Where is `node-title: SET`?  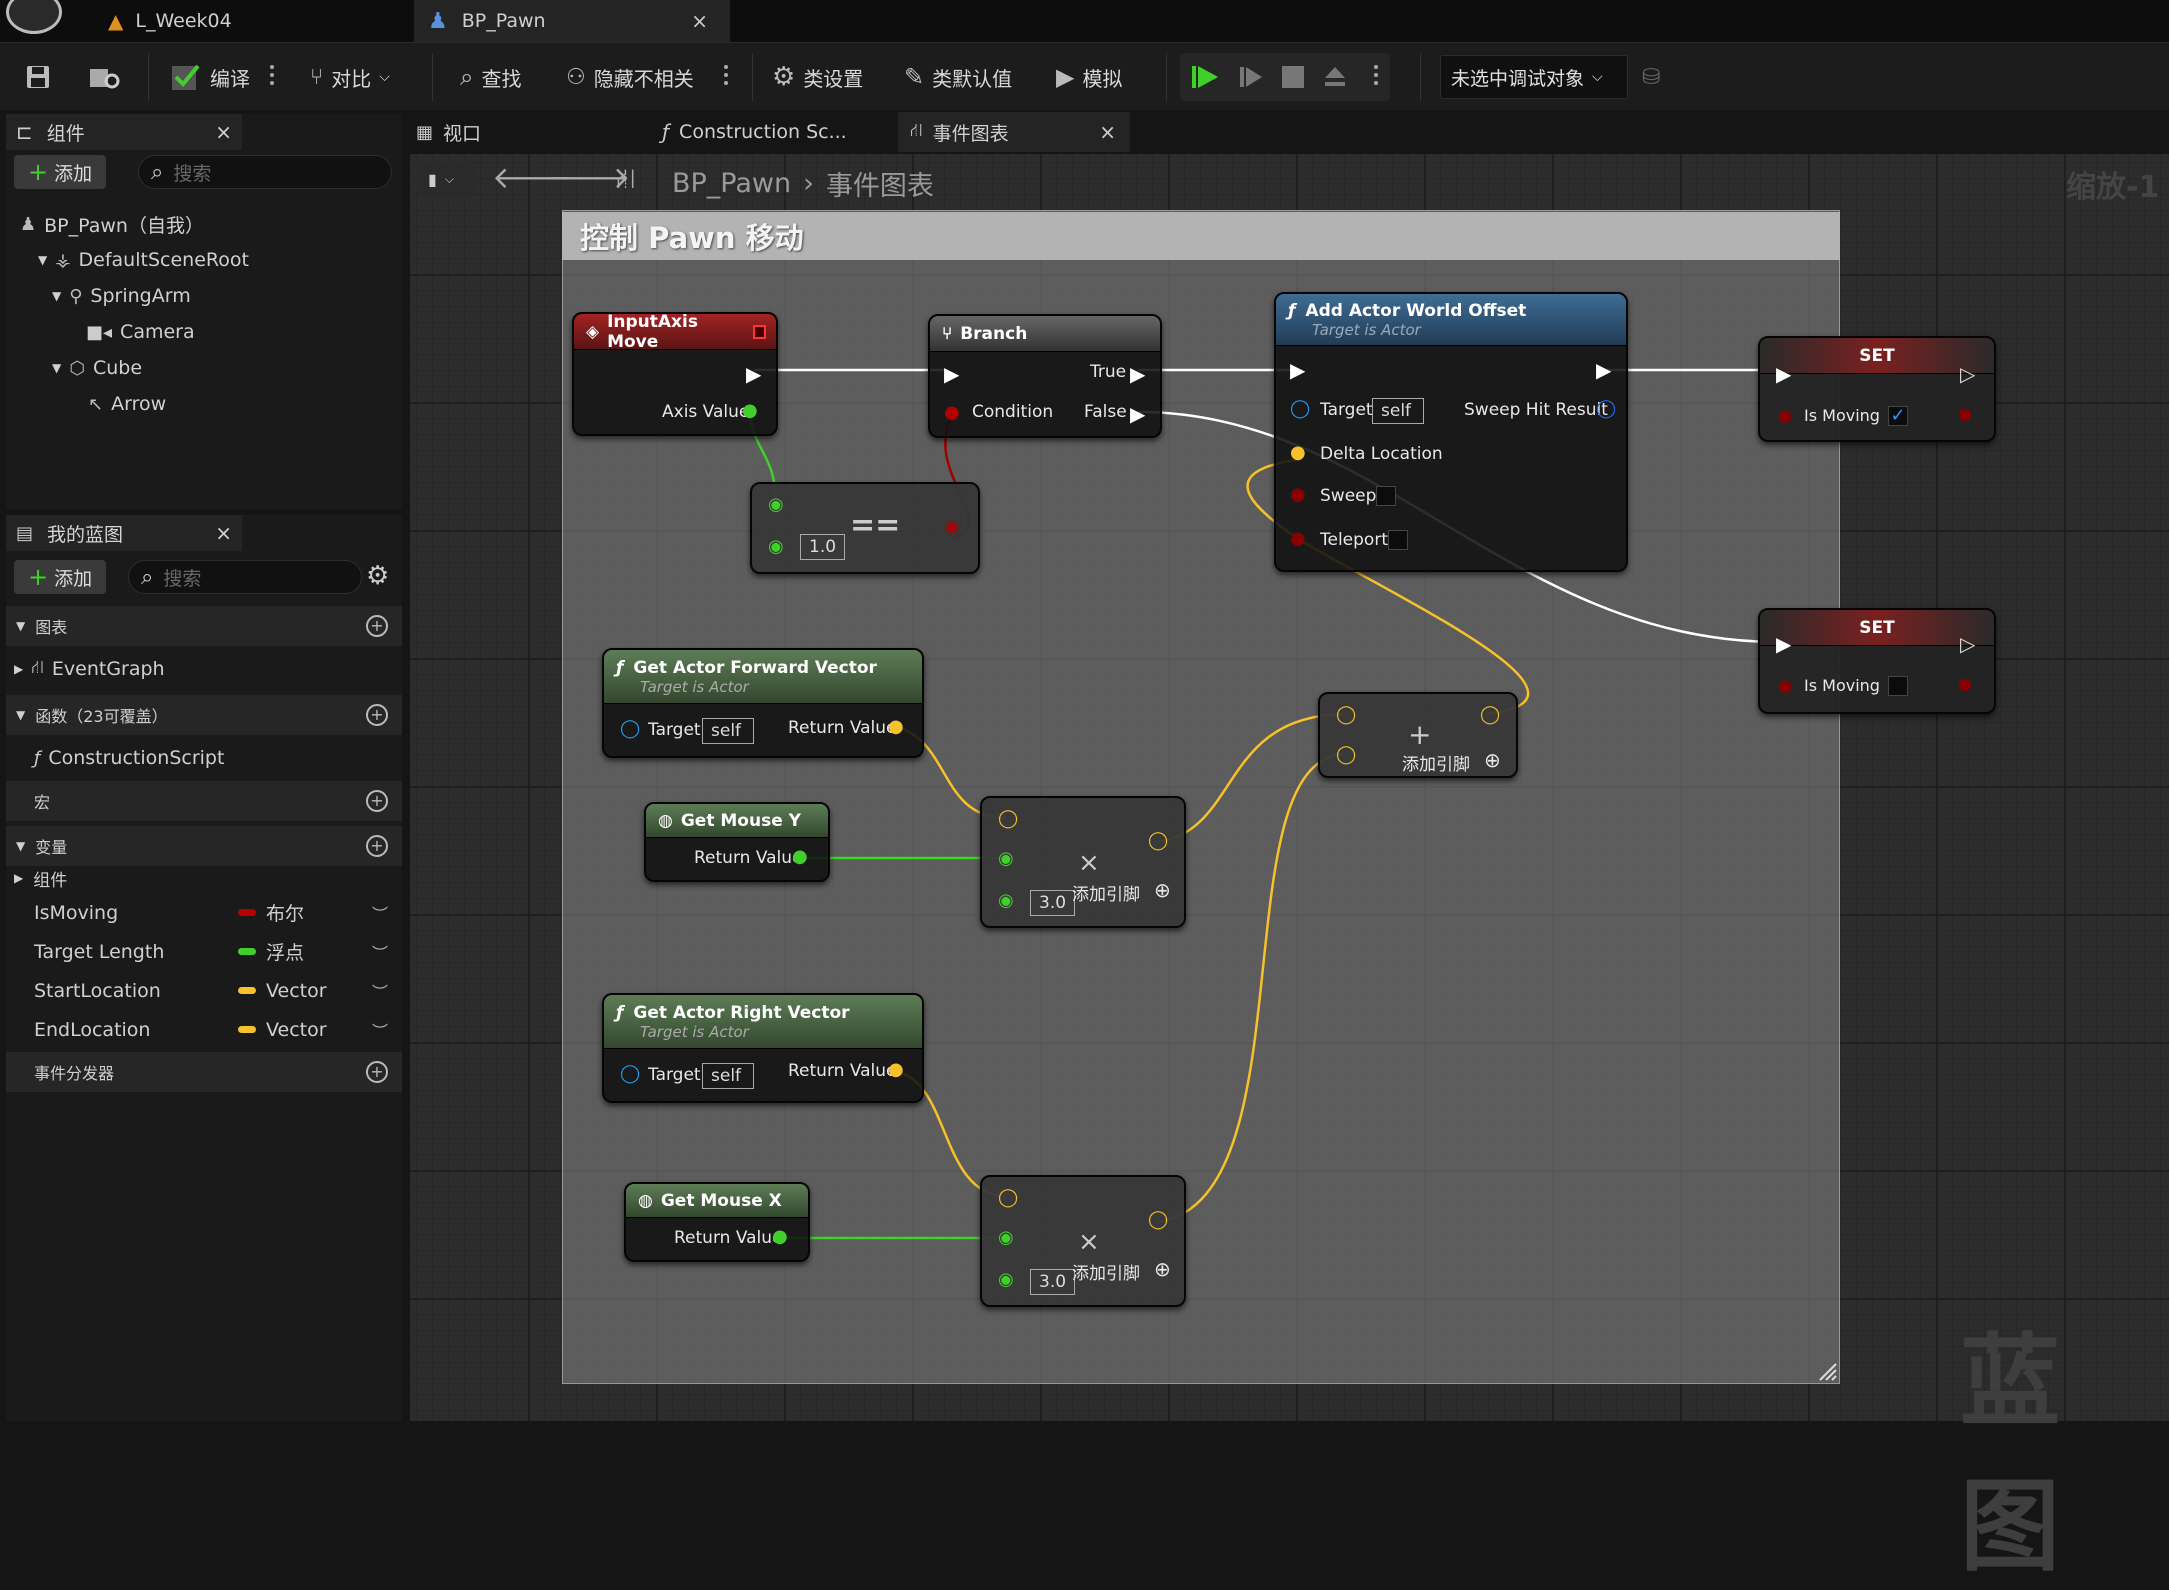 node-title: SET is located at coordinates (1877, 627).